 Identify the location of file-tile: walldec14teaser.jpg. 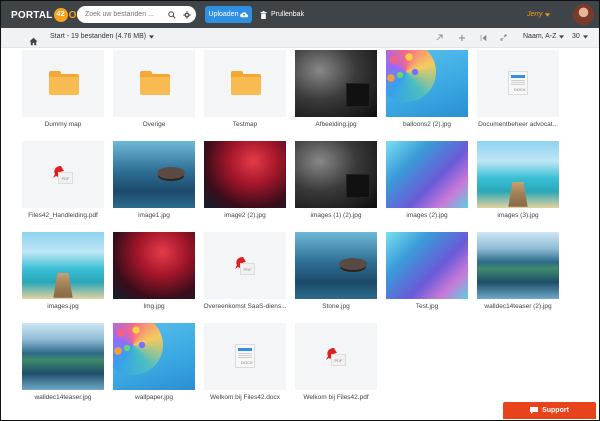
(63, 365).